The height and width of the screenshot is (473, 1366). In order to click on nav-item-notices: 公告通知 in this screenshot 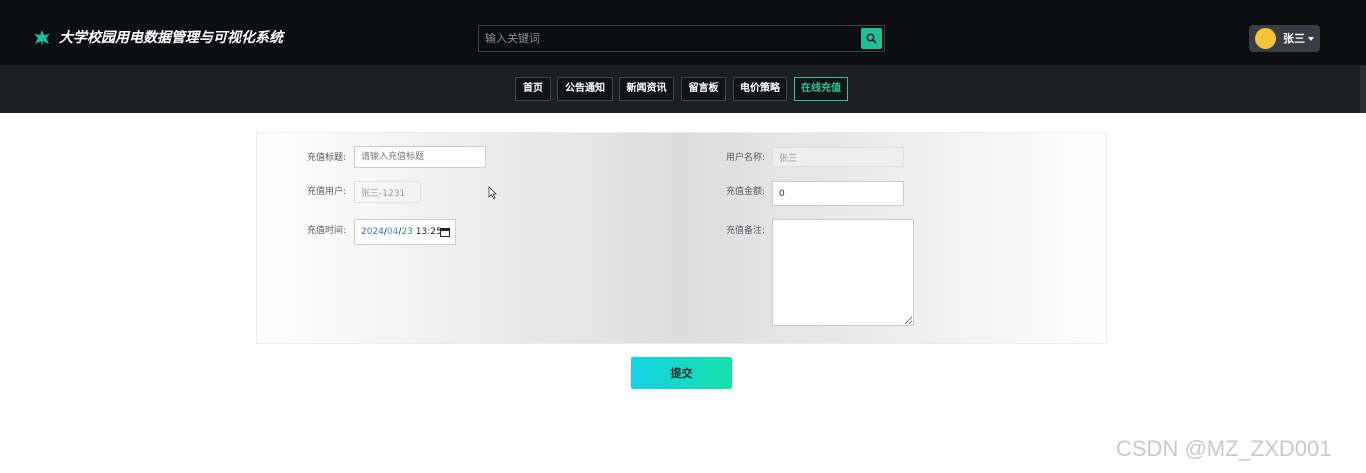, I will do `click(585, 89)`.